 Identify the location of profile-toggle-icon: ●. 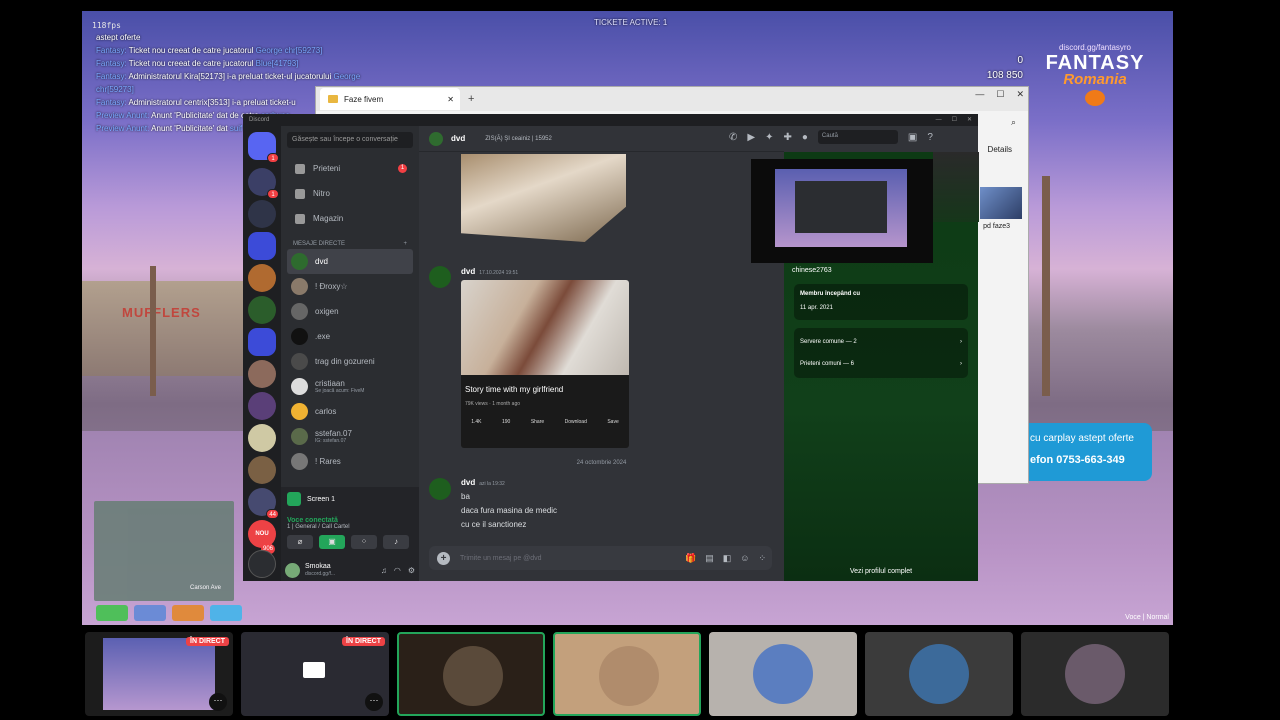
(805, 137).